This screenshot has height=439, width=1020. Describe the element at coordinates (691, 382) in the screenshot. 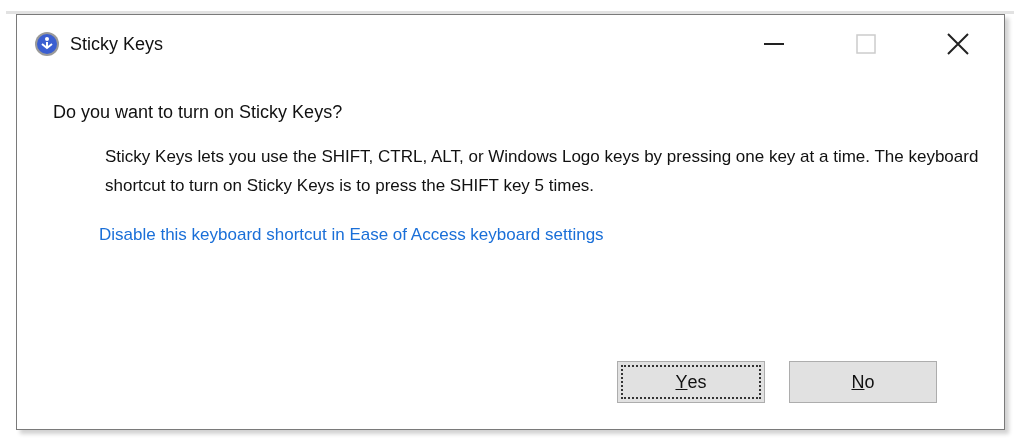

I see `dialog-button: Yes` at that location.